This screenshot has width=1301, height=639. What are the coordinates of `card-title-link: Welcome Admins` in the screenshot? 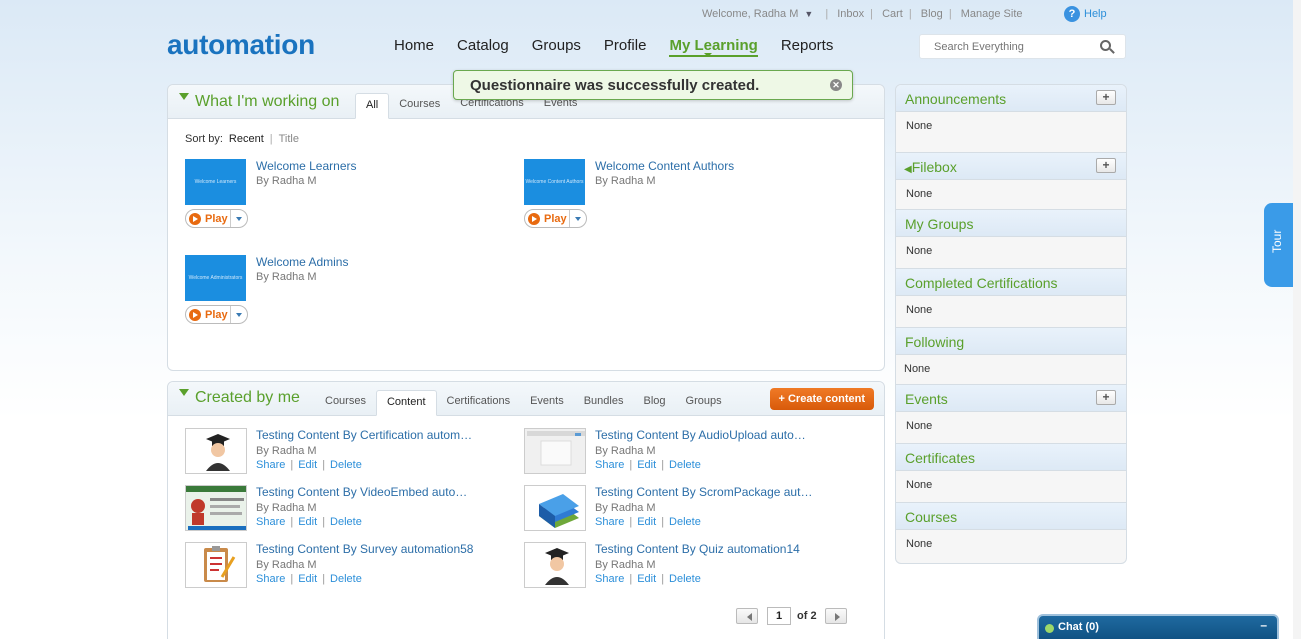 It's located at (302, 262).